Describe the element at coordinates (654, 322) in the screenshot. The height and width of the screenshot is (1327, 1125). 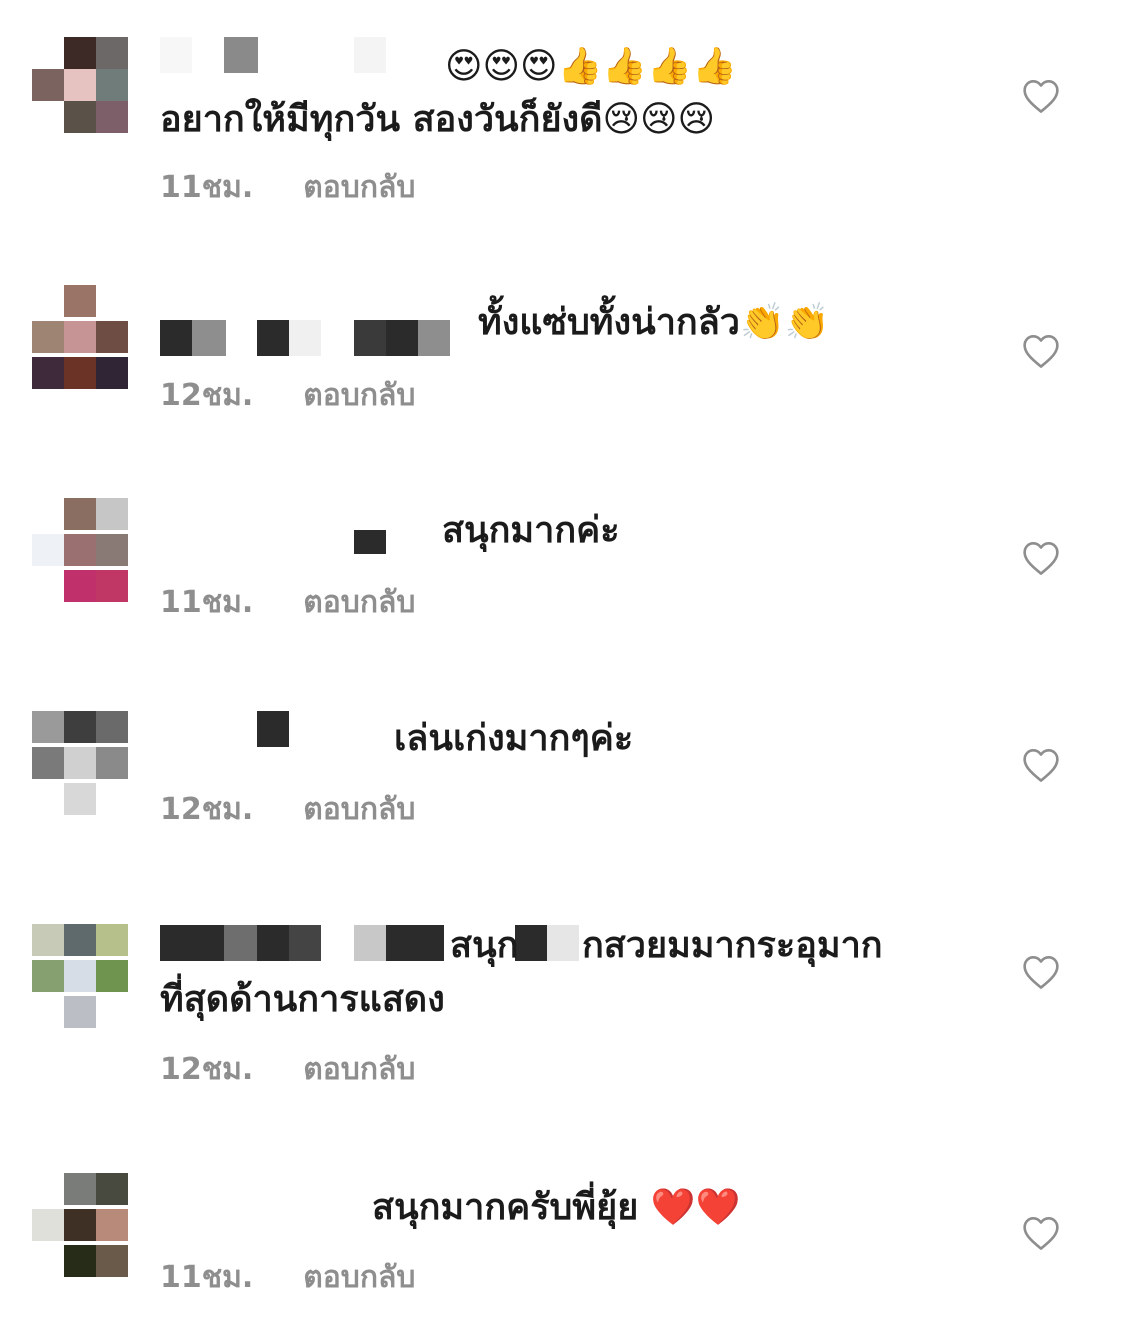
I see `comment-text: ทั้งแซ่บทั้งน่ากลัว👏👏` at that location.